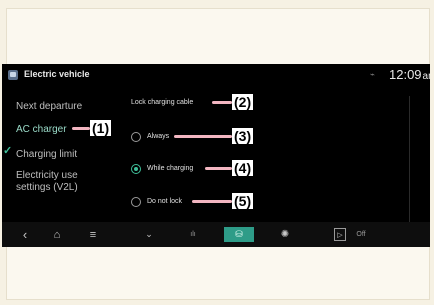 This screenshot has width=434, height=305. I want to click on off-label: Off, so click(361, 234).